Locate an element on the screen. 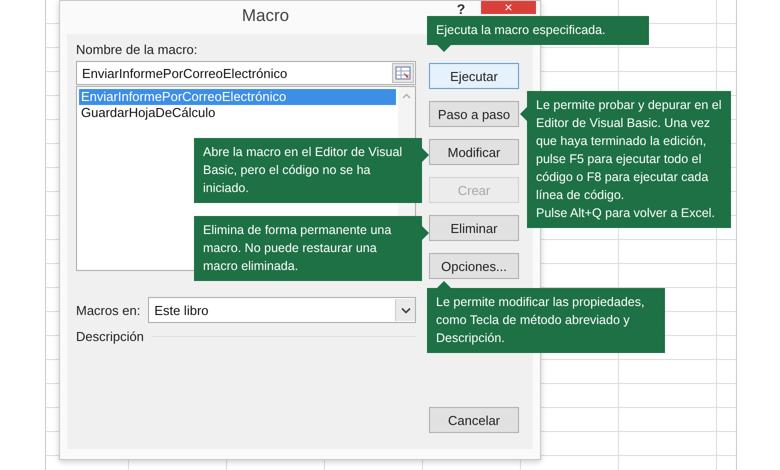  dialog-button: Ejecutar is located at coordinates (474, 76).